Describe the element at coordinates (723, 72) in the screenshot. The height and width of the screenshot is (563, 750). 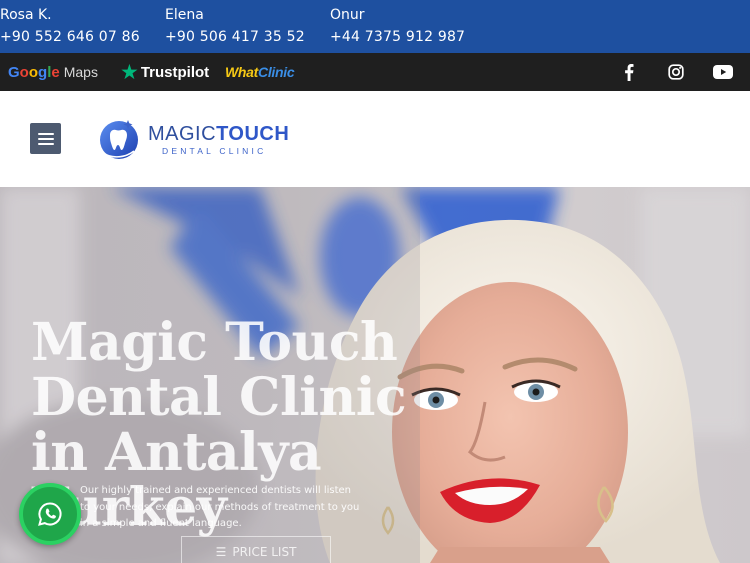
I see `youtube-icon` at that location.